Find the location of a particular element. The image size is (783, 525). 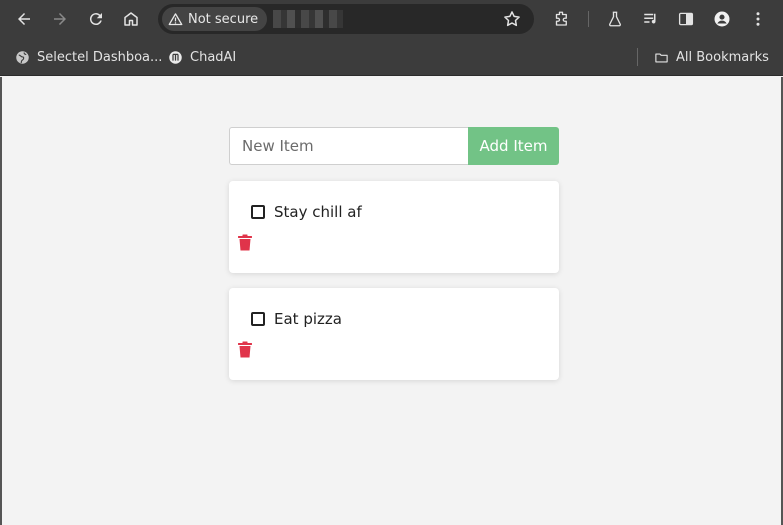

security-chip: Not secure is located at coordinates (215, 19).